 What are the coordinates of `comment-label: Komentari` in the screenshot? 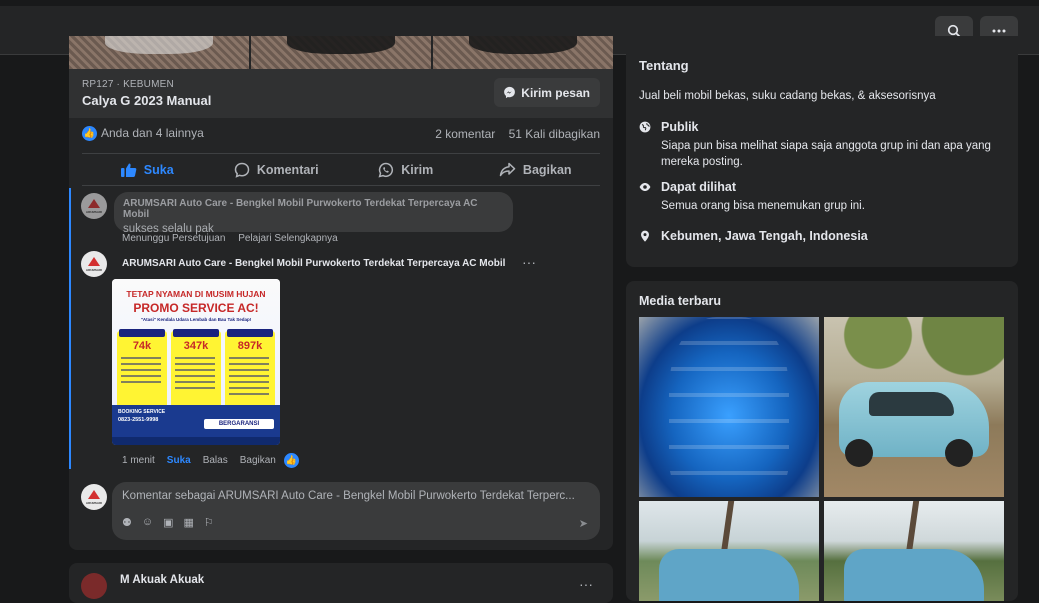 It's located at (287, 169).